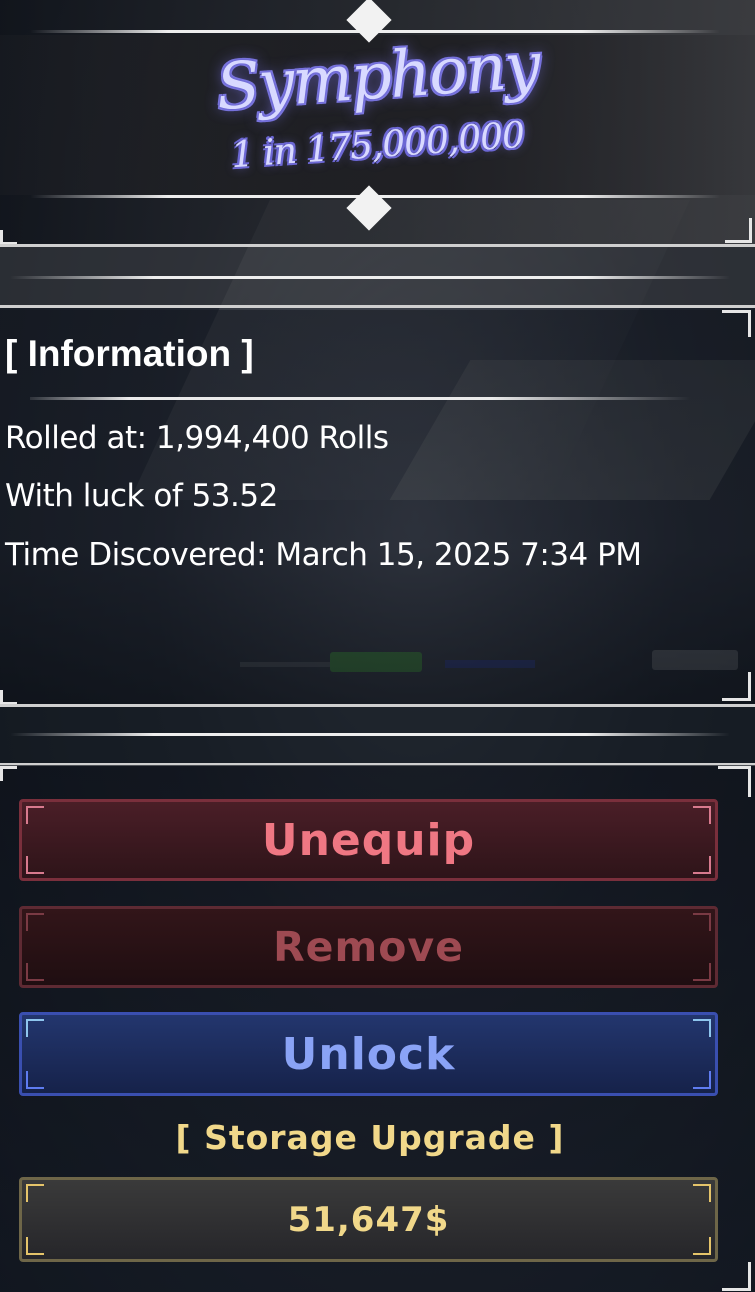 Image resolution: width=755 pixels, height=1292 pixels. What do you see at coordinates (129, 353) in the screenshot?
I see `information-heading: [ Information ]` at bounding box center [129, 353].